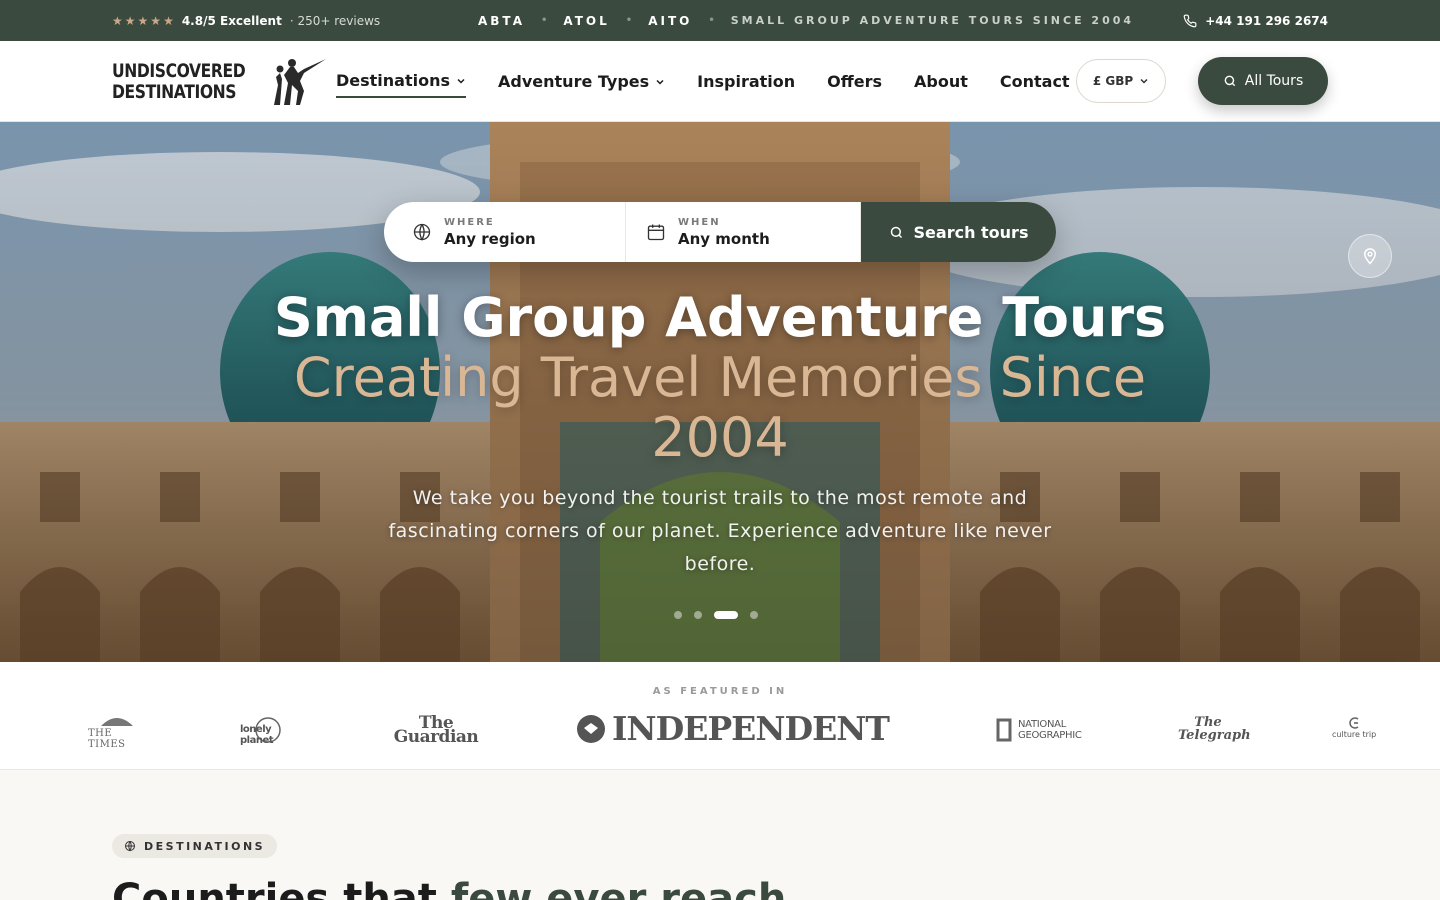 The image size is (1440, 900). Describe the element at coordinates (1040, 730) in the screenshot. I see `press-logo-national-geographic: NATIONAL GEOGRAPHIC` at that location.